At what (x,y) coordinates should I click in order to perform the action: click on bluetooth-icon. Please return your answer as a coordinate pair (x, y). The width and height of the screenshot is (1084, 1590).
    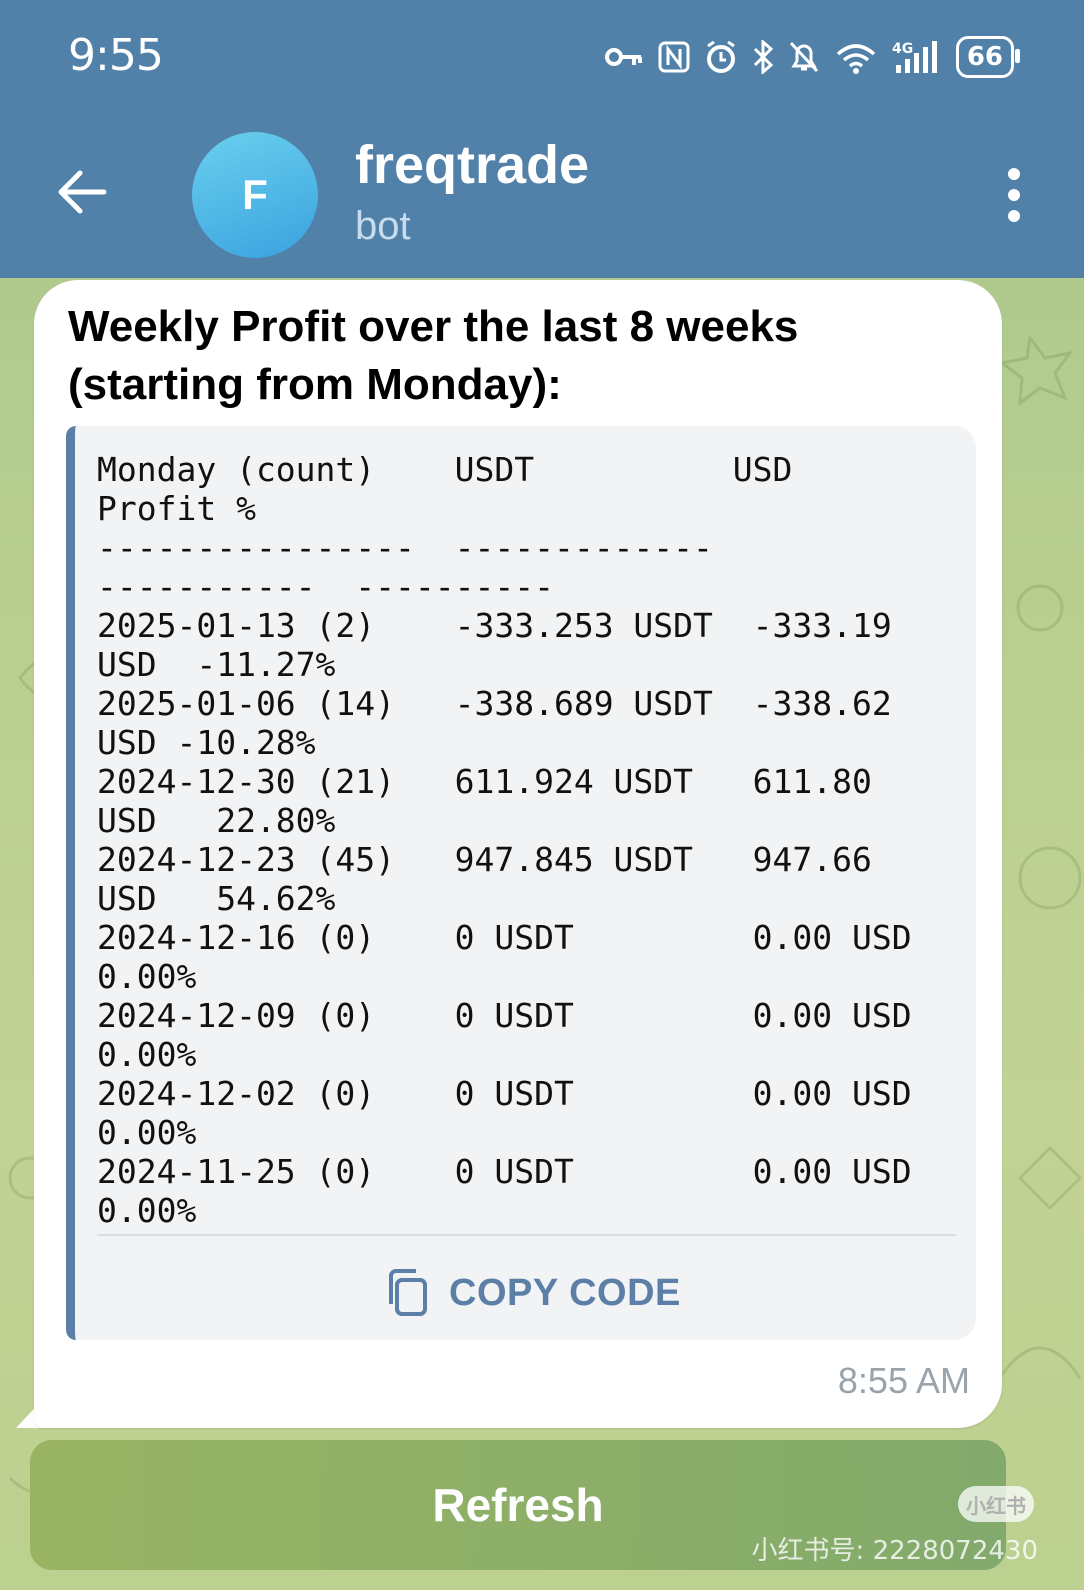
    Looking at the image, I should click on (763, 57).